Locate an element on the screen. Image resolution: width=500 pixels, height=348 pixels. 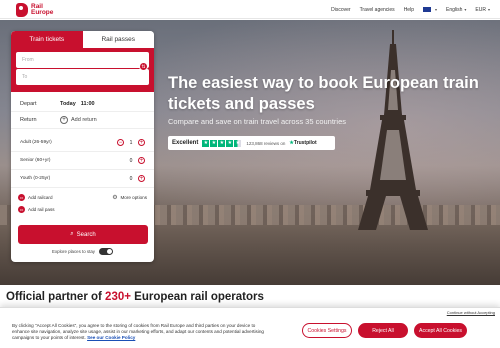
add-return-button: + Add return is located at coordinates (78, 120).